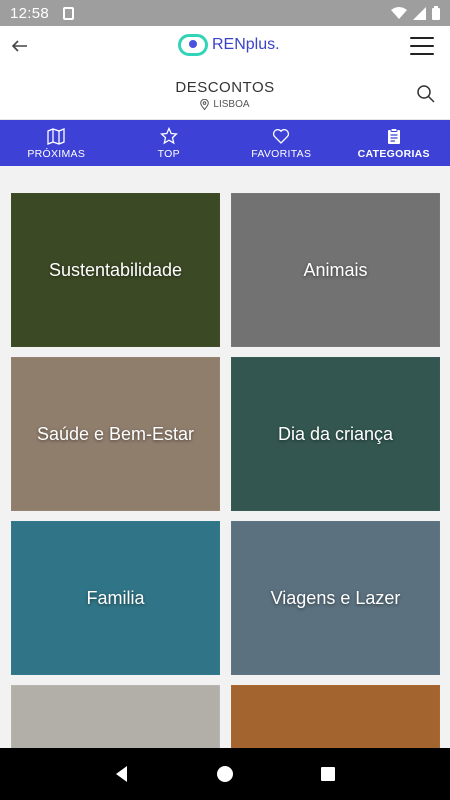 This screenshot has height=800, width=450. Describe the element at coordinates (281, 136) in the screenshot. I see `heart-icon` at that location.